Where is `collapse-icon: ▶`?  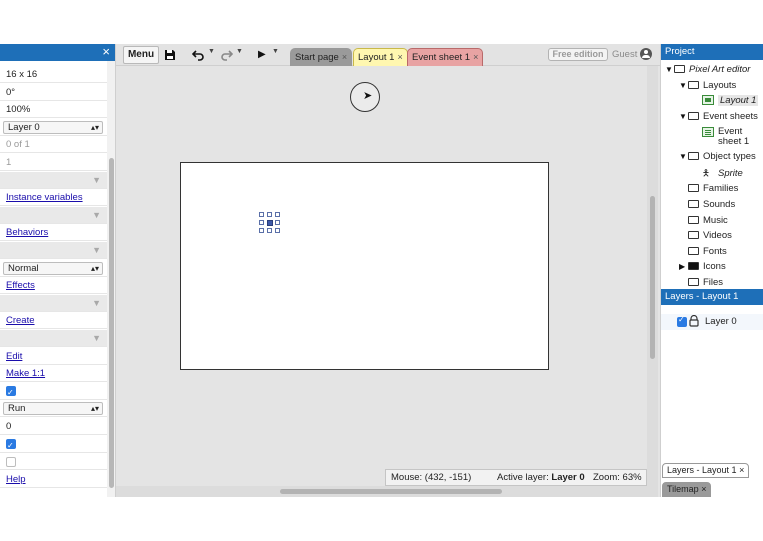 collapse-icon: ▶ is located at coordinates (683, 266).